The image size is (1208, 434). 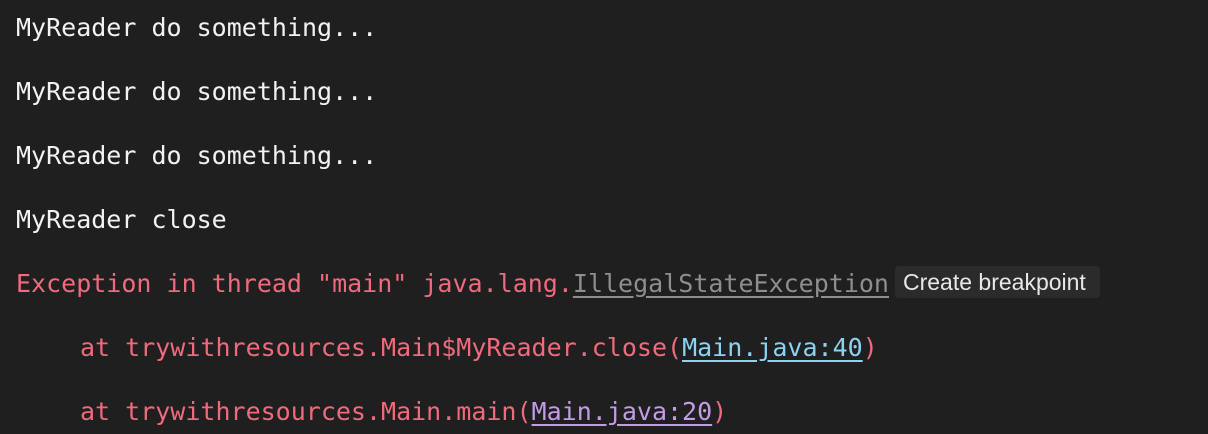 What do you see at coordinates (306, 411) in the screenshot?
I see `stack-frame-text: at trywithresources.Main.main(` at bounding box center [306, 411].